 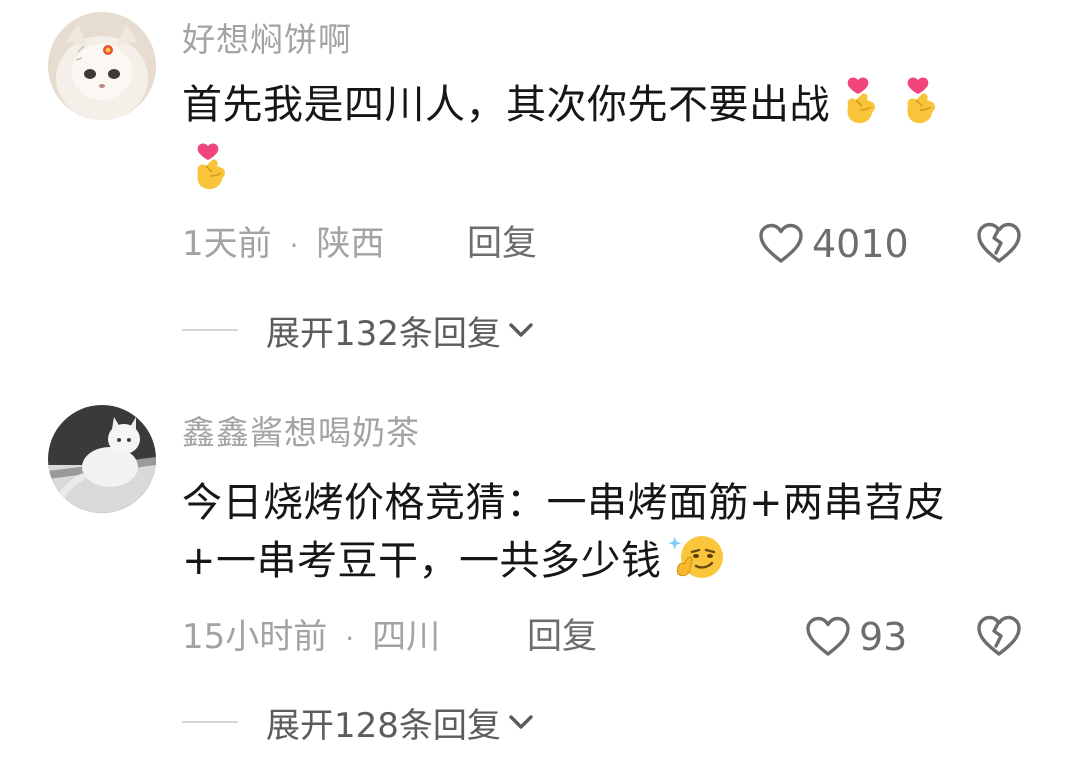 I want to click on like-button: 4010, so click(x=833, y=244).